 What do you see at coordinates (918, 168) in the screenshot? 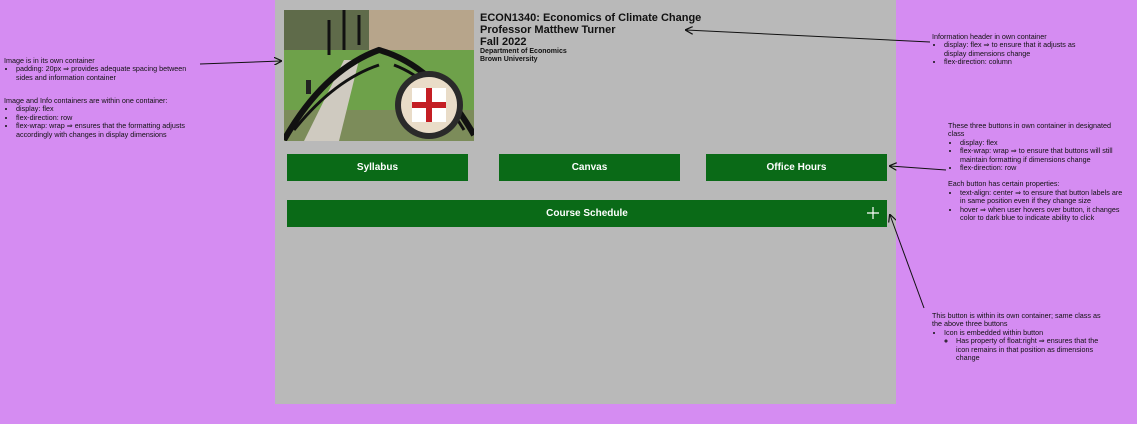
I see `arrow-buttons` at bounding box center [918, 168].